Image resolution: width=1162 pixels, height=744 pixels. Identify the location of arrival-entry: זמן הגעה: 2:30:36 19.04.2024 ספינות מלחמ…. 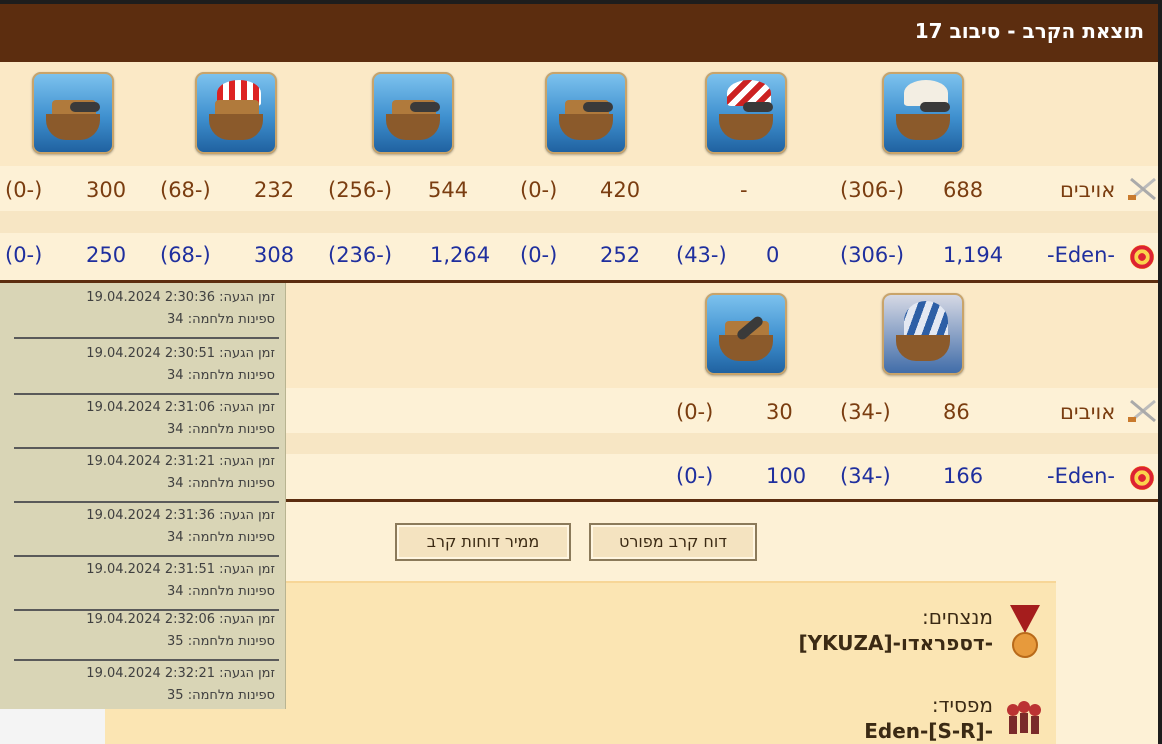
(146, 311).